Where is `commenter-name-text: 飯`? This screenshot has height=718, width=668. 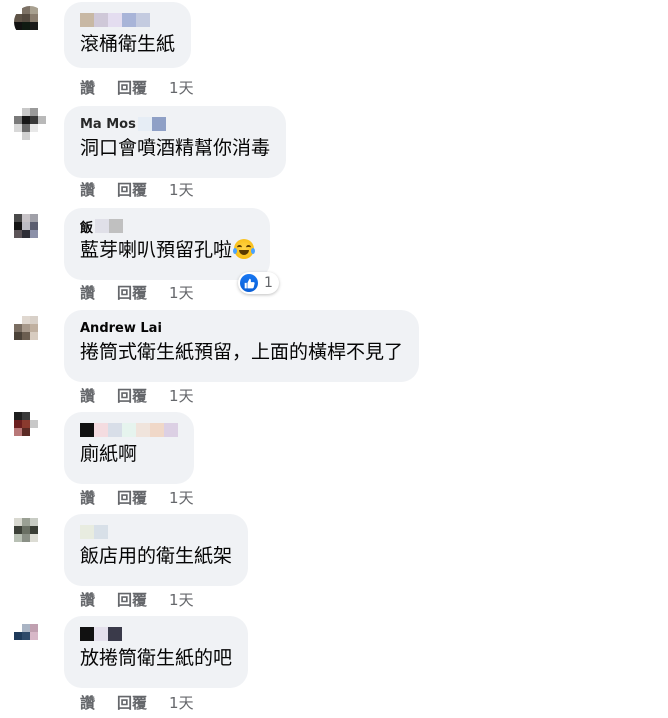
commenter-name-text: 飯 is located at coordinates (87, 228).